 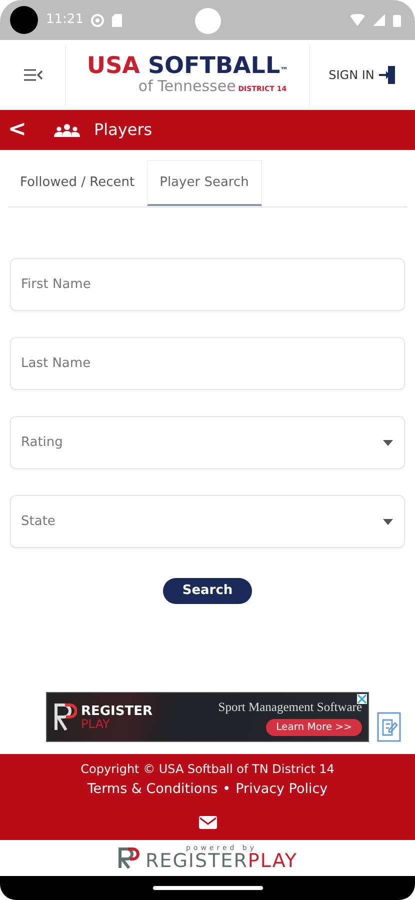 What do you see at coordinates (389, 727) in the screenshot?
I see `ad-choices-icon` at bounding box center [389, 727].